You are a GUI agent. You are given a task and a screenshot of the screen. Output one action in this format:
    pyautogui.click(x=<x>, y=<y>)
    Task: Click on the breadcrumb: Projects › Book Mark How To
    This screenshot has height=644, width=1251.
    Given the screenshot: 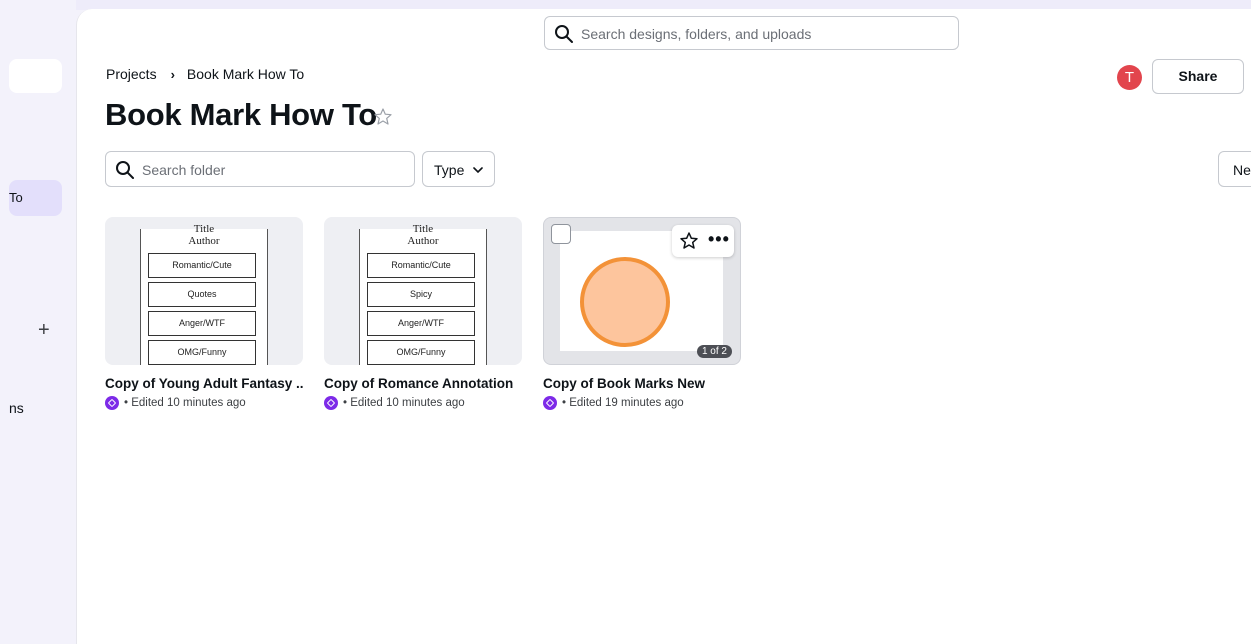 What is the action you would take?
    pyautogui.click(x=205, y=74)
    